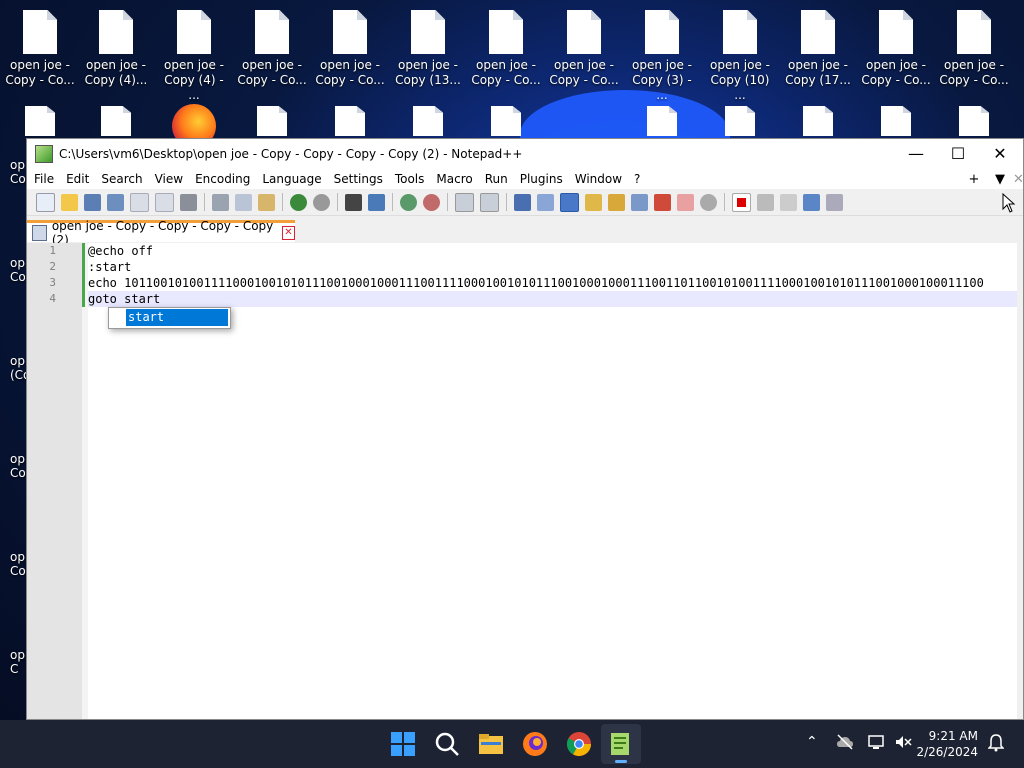  Describe the element at coordinates (45, 202) in the screenshot. I see `new-file-icon` at that location.